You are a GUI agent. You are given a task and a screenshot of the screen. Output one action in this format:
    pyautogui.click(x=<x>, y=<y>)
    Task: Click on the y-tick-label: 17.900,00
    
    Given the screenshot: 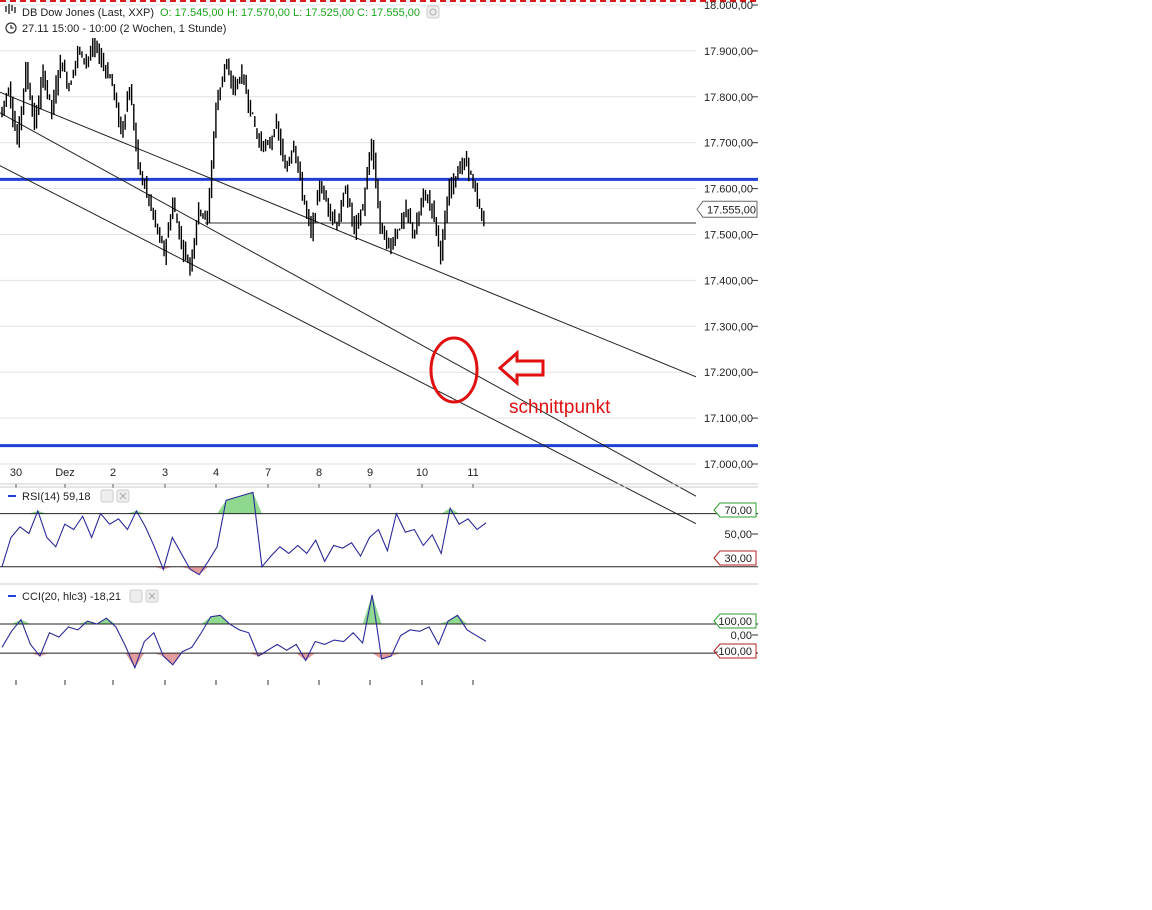 What is the action you would take?
    pyautogui.click(x=728, y=52)
    